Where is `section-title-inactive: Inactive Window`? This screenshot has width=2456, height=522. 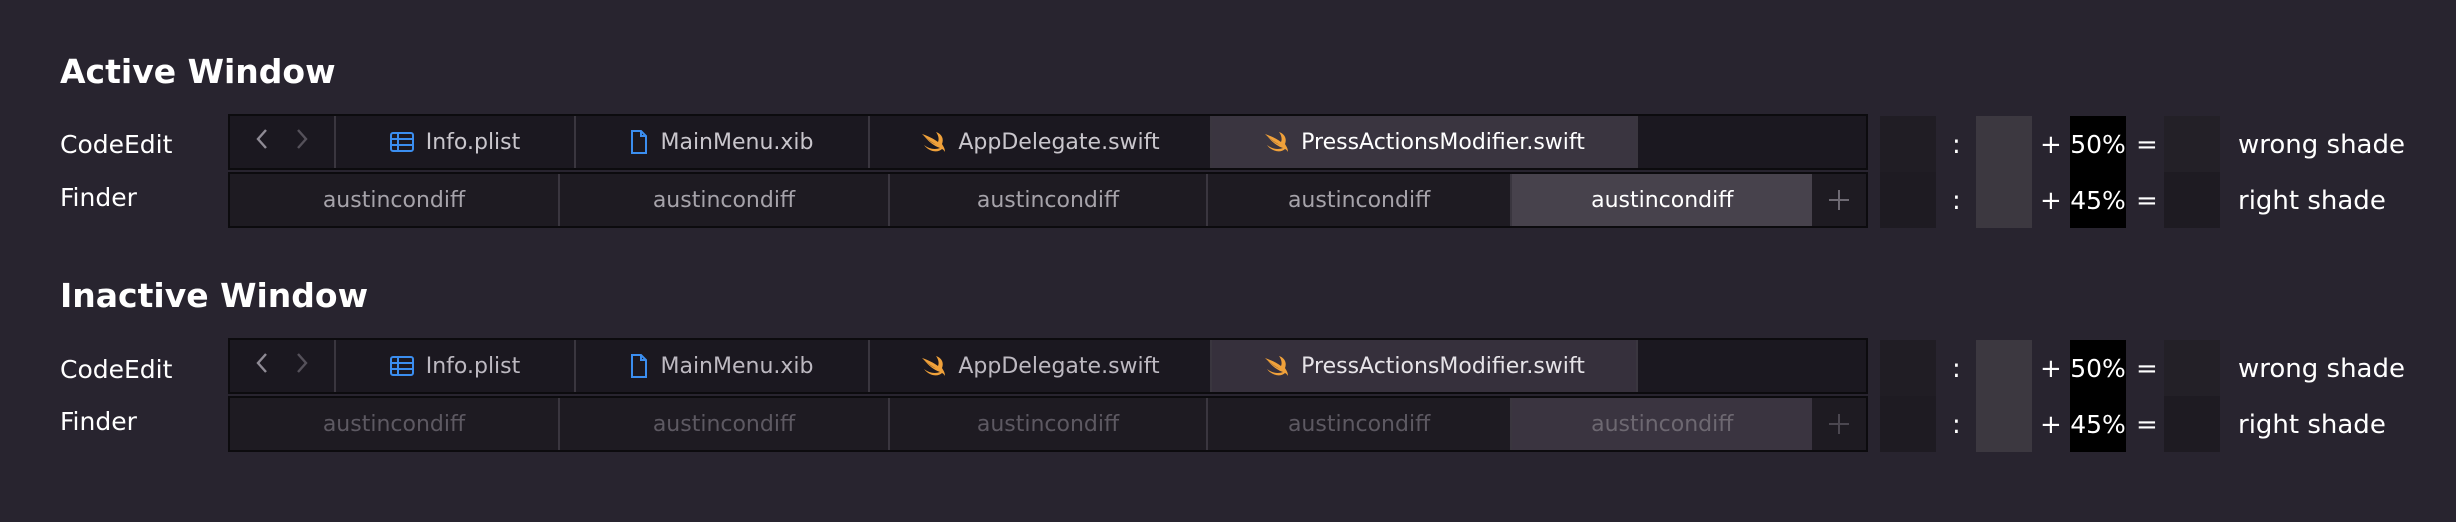
section-title-inactive: Inactive Window is located at coordinates (214, 295).